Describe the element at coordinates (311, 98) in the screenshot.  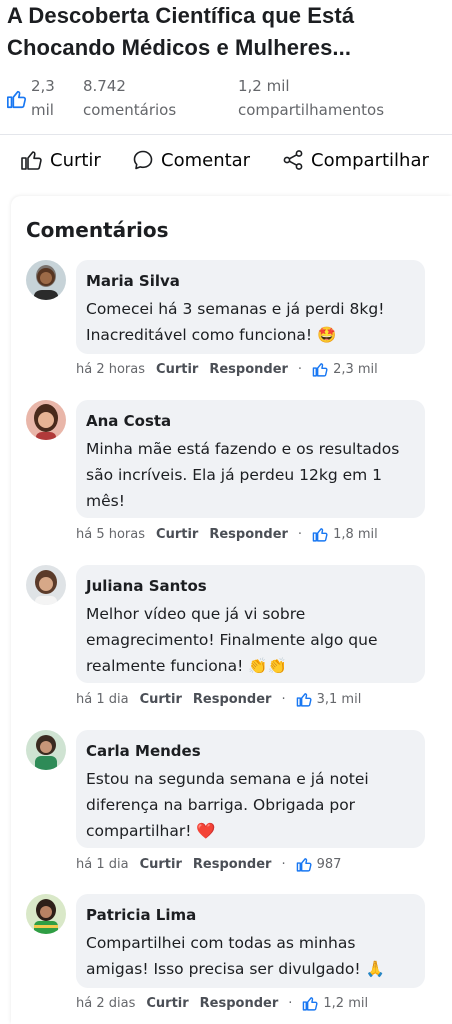
I see `shares-count: 1,2 mil compartilhamentos` at that location.